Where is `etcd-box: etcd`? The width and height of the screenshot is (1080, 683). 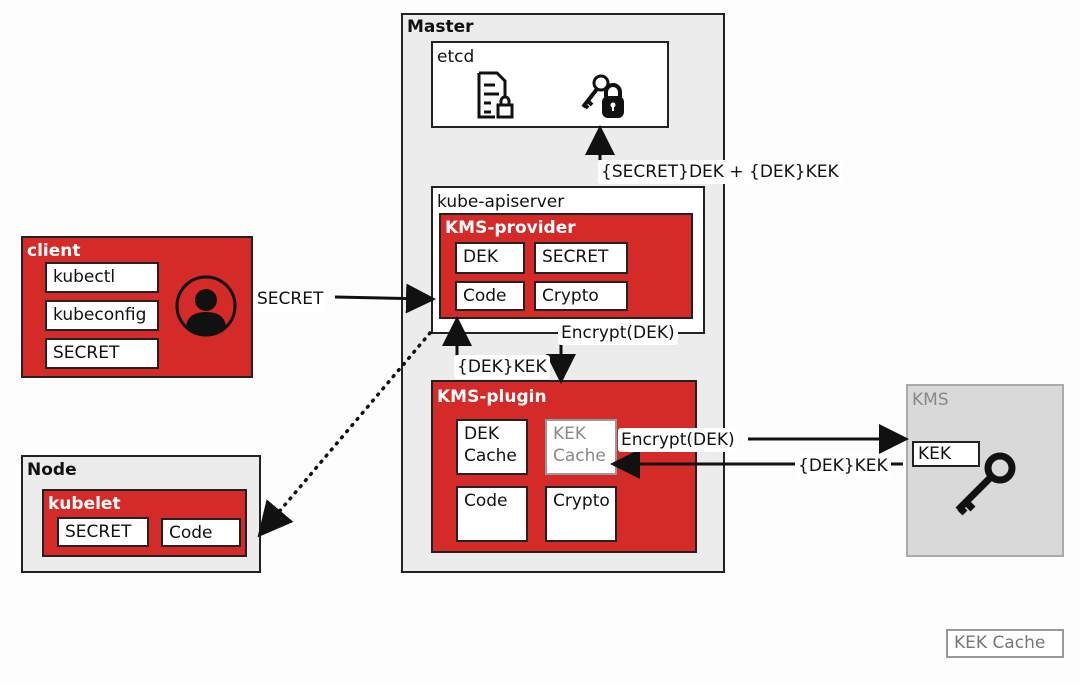 etcd-box: etcd is located at coordinates (550, 84).